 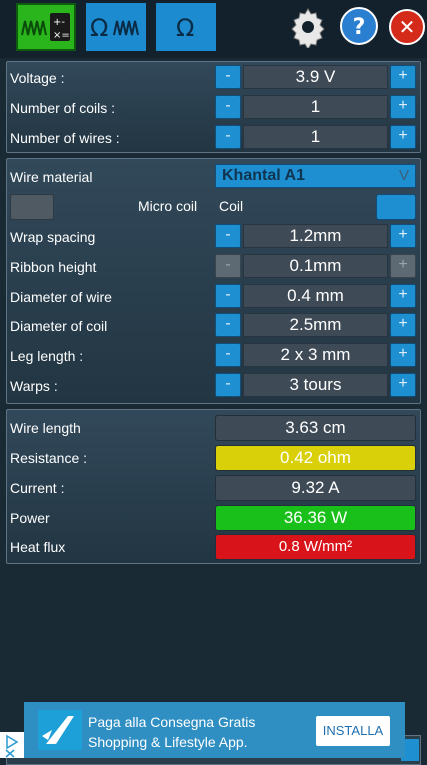 What do you see at coordinates (315, 518) in the screenshot?
I see `power-value: 36.36 W` at bounding box center [315, 518].